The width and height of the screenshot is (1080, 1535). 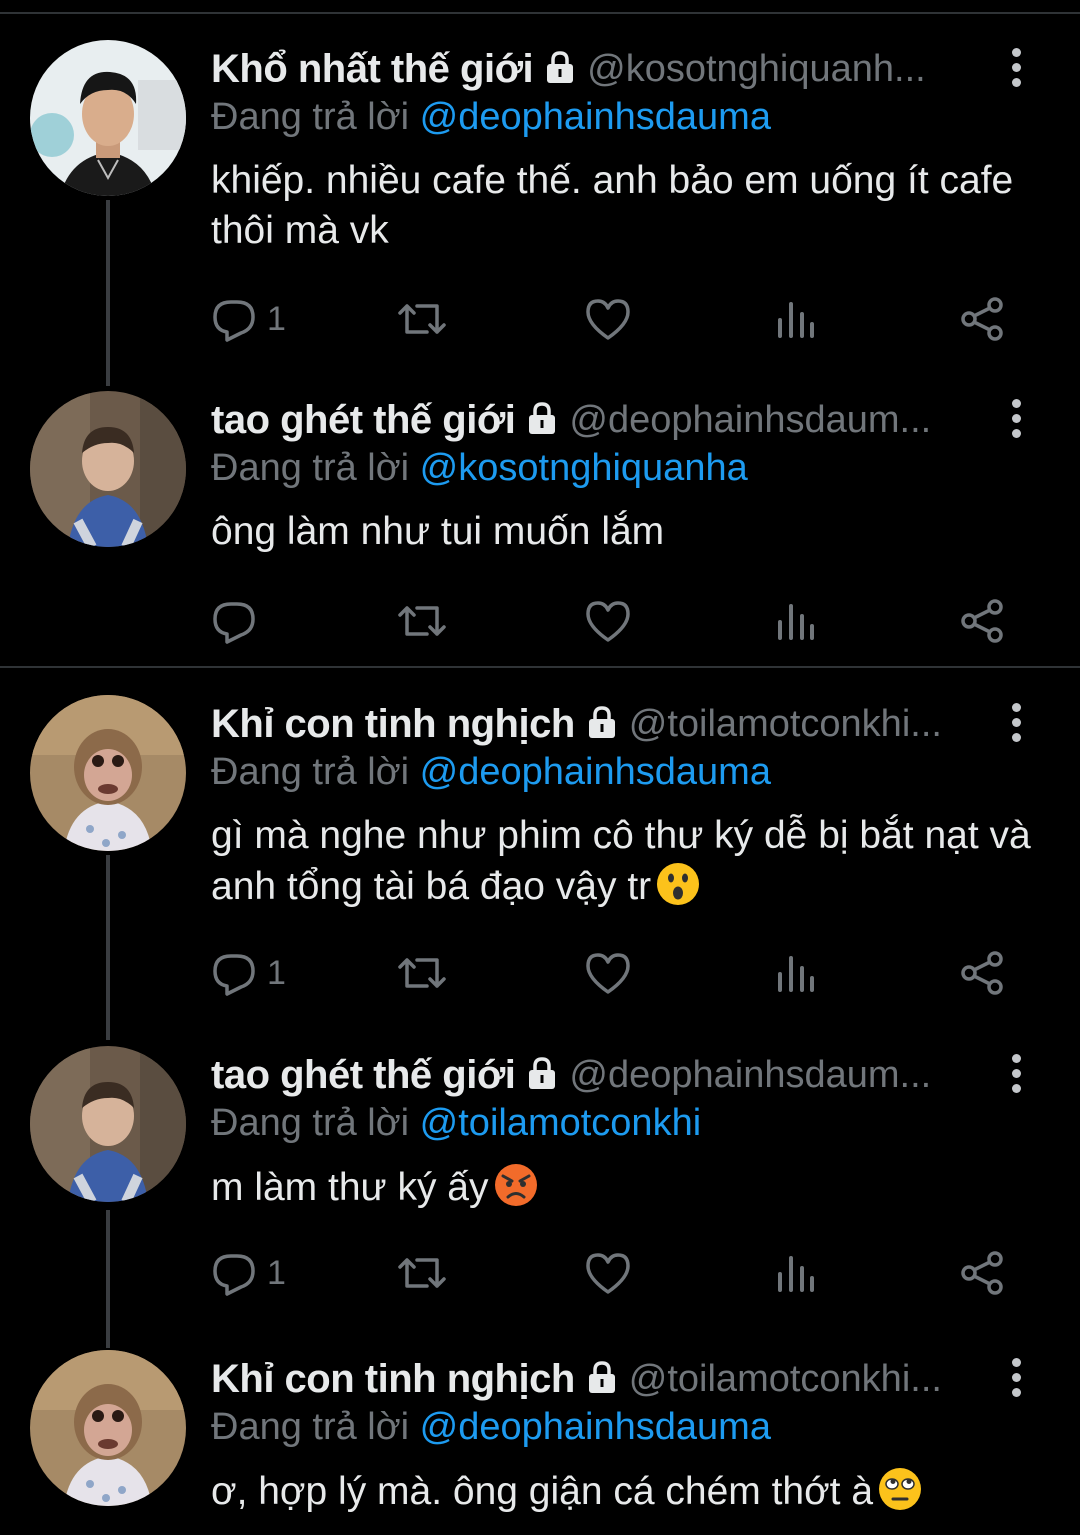 What do you see at coordinates (542, 1491) in the screenshot?
I see `tweet-text-content: ơ, hợp lý mà. ông giận cá chém thớt à` at bounding box center [542, 1491].